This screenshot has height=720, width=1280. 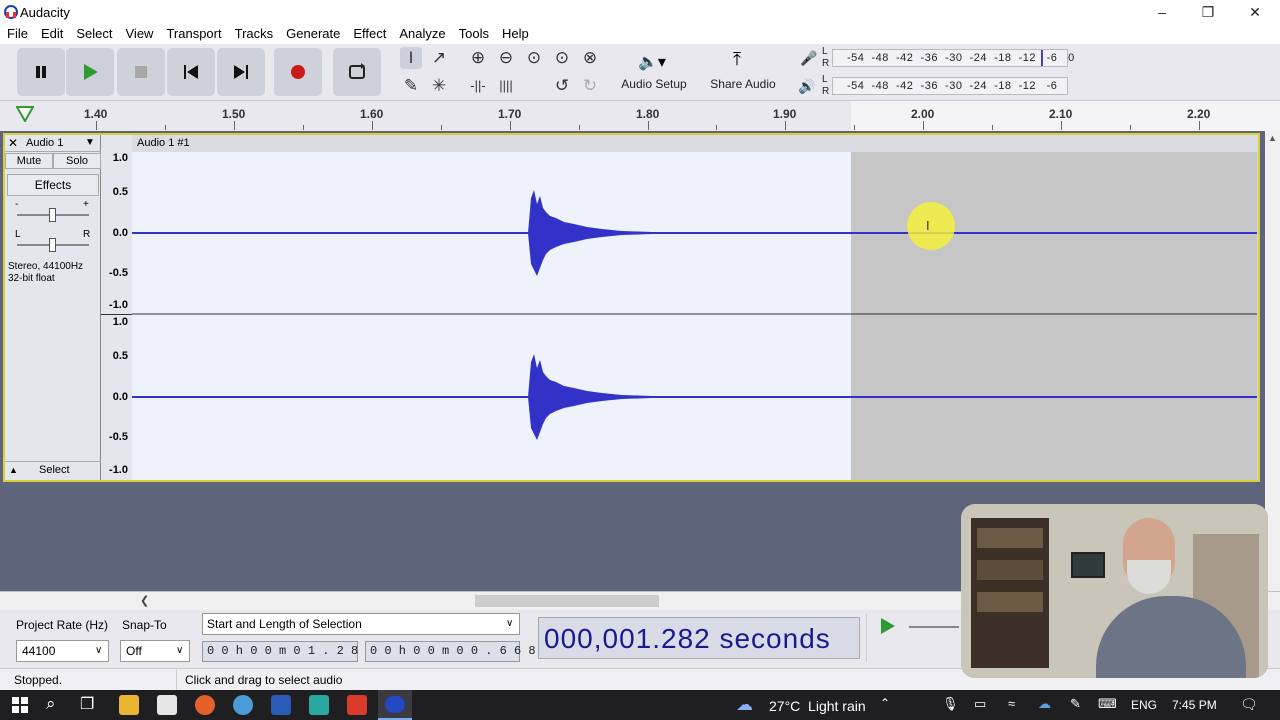 What do you see at coordinates (20, 705) in the screenshot?
I see `windows-start-icon` at bounding box center [20, 705].